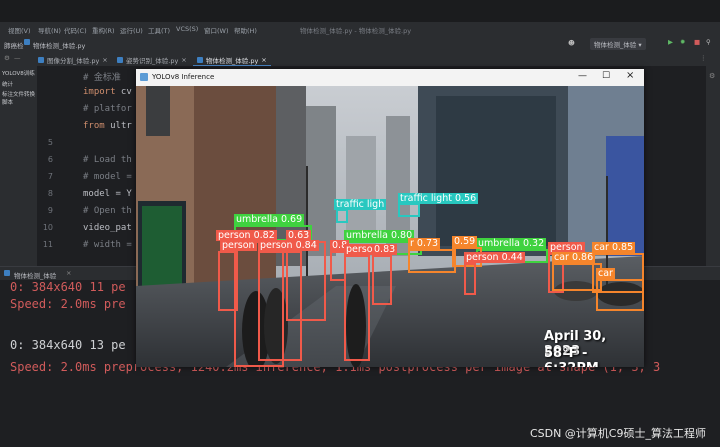  What do you see at coordinates (14, 45) in the screenshot?
I see `breadcrumb-root: 肺癌检` at bounding box center [14, 45].